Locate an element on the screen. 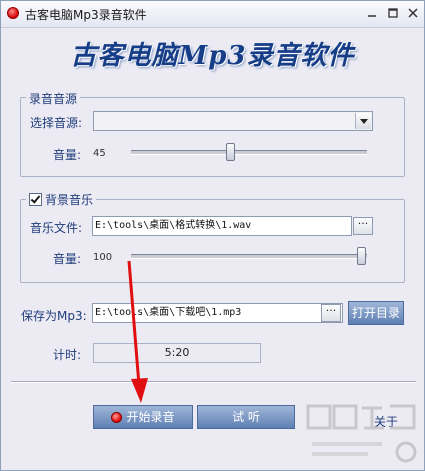 The height and width of the screenshot is (471, 425). maximize-icon is located at coordinates (393, 13).